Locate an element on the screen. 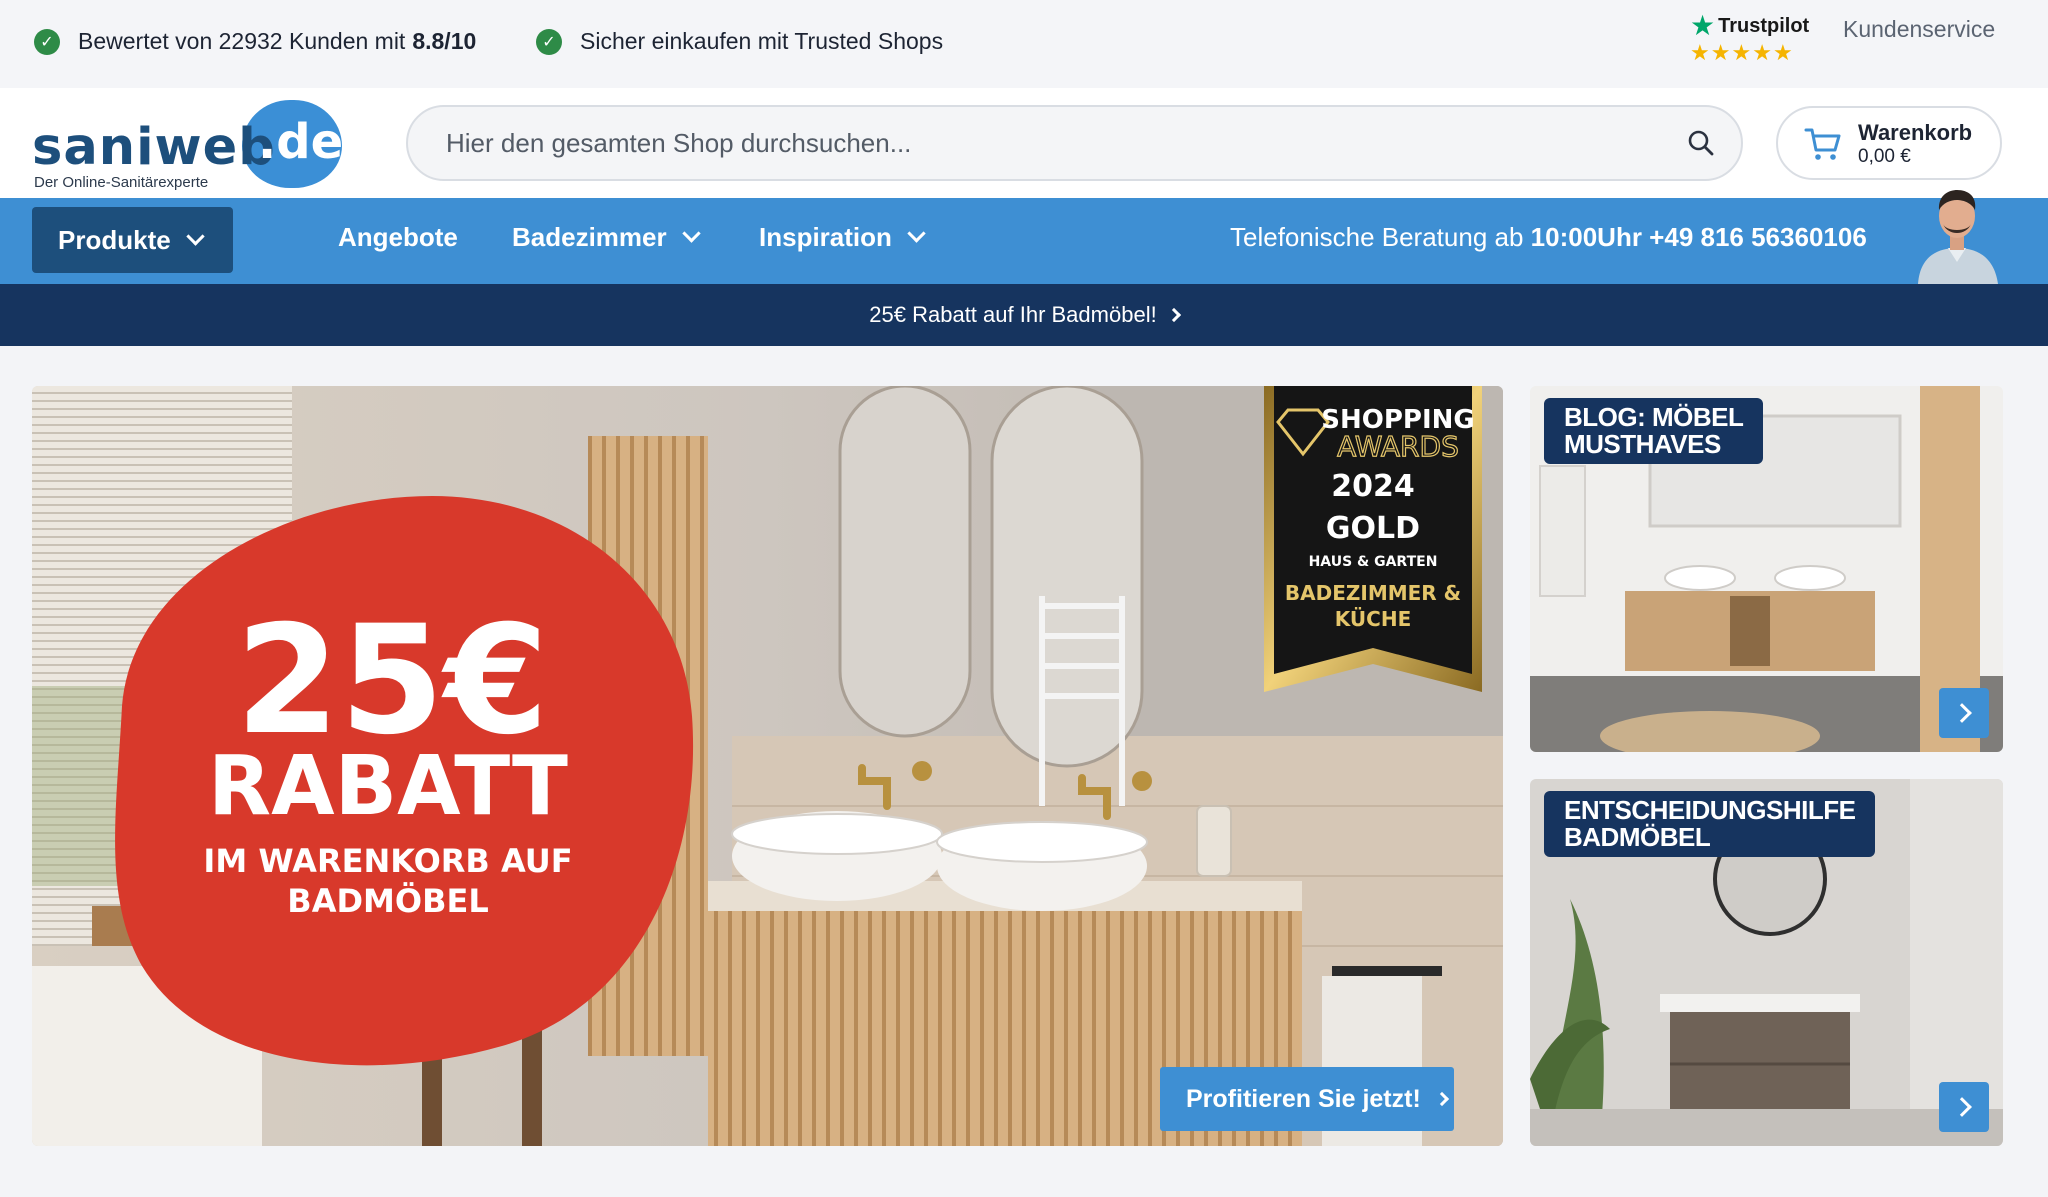  support-agent-avatar is located at coordinates (1958, 237).